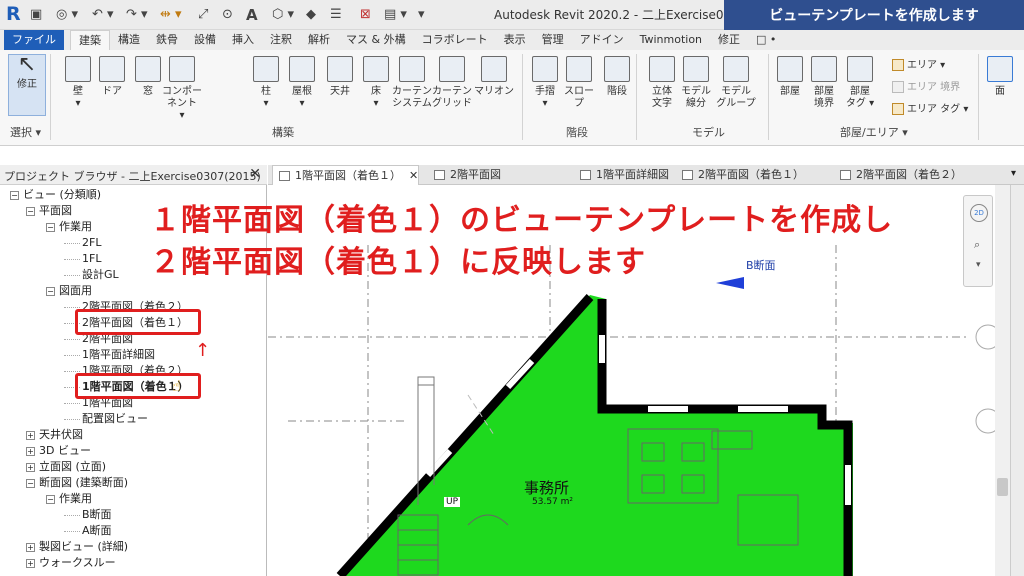  Describe the element at coordinates (319, 40) in the screenshot. I see `ribbon-tab-7: 解析` at that location.